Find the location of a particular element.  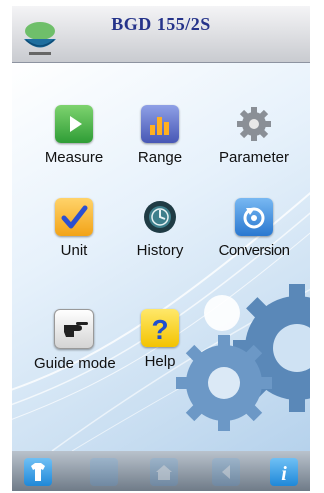

history-button: History is located at coordinates (160, 228).